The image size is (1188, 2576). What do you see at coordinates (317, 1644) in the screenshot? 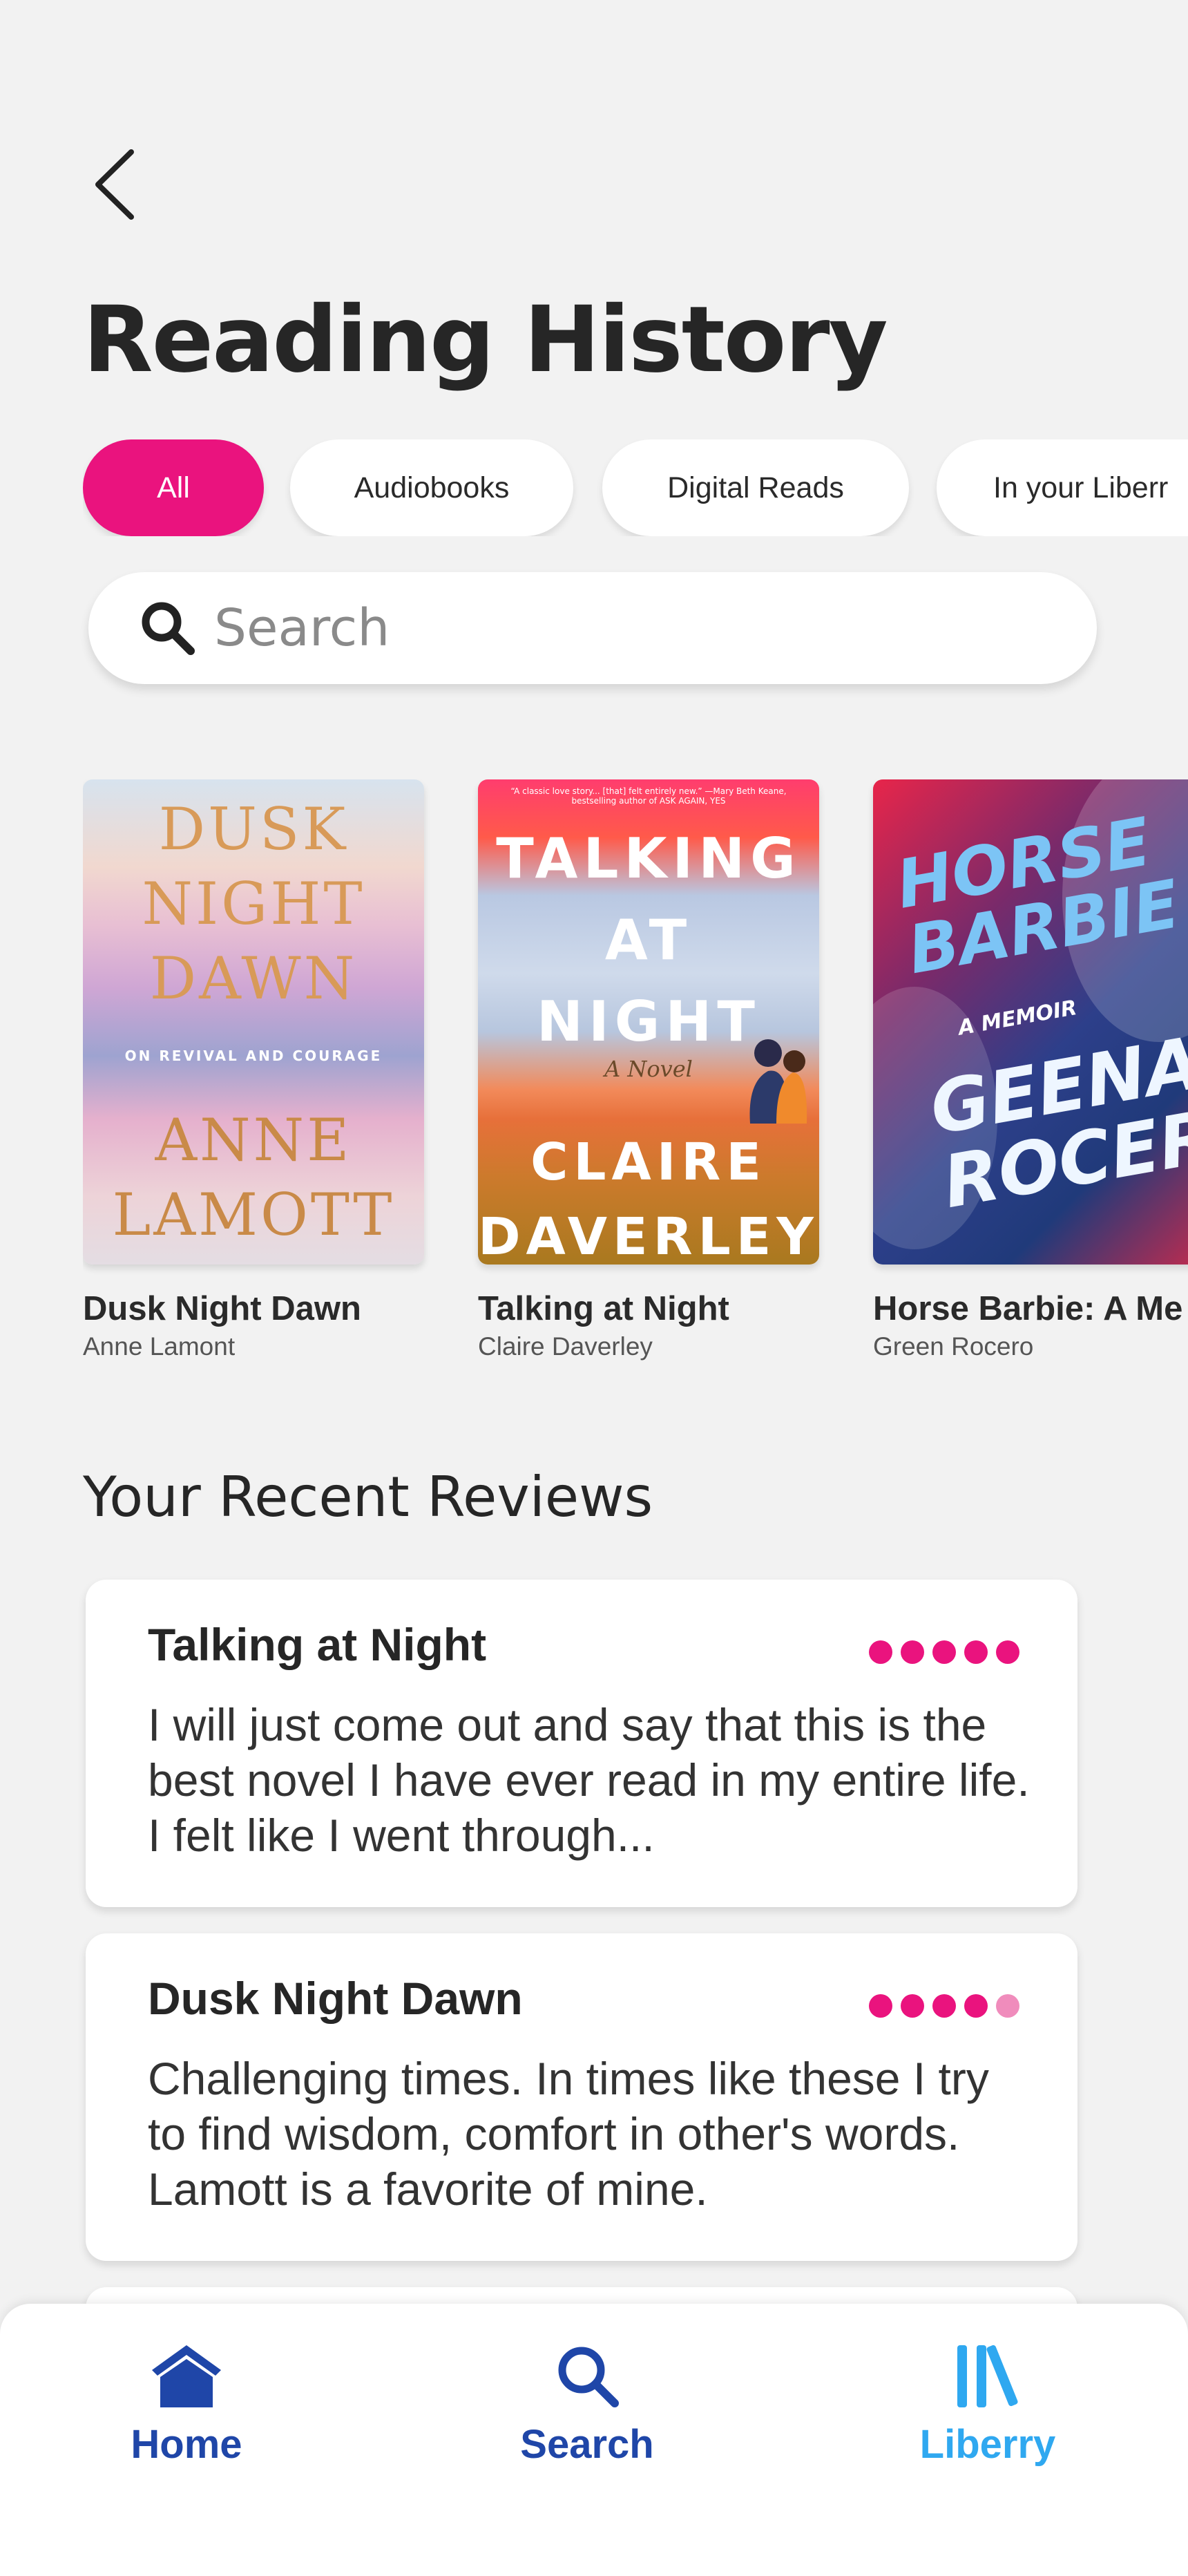
I see `review-title: Talking at Night` at bounding box center [317, 1644].